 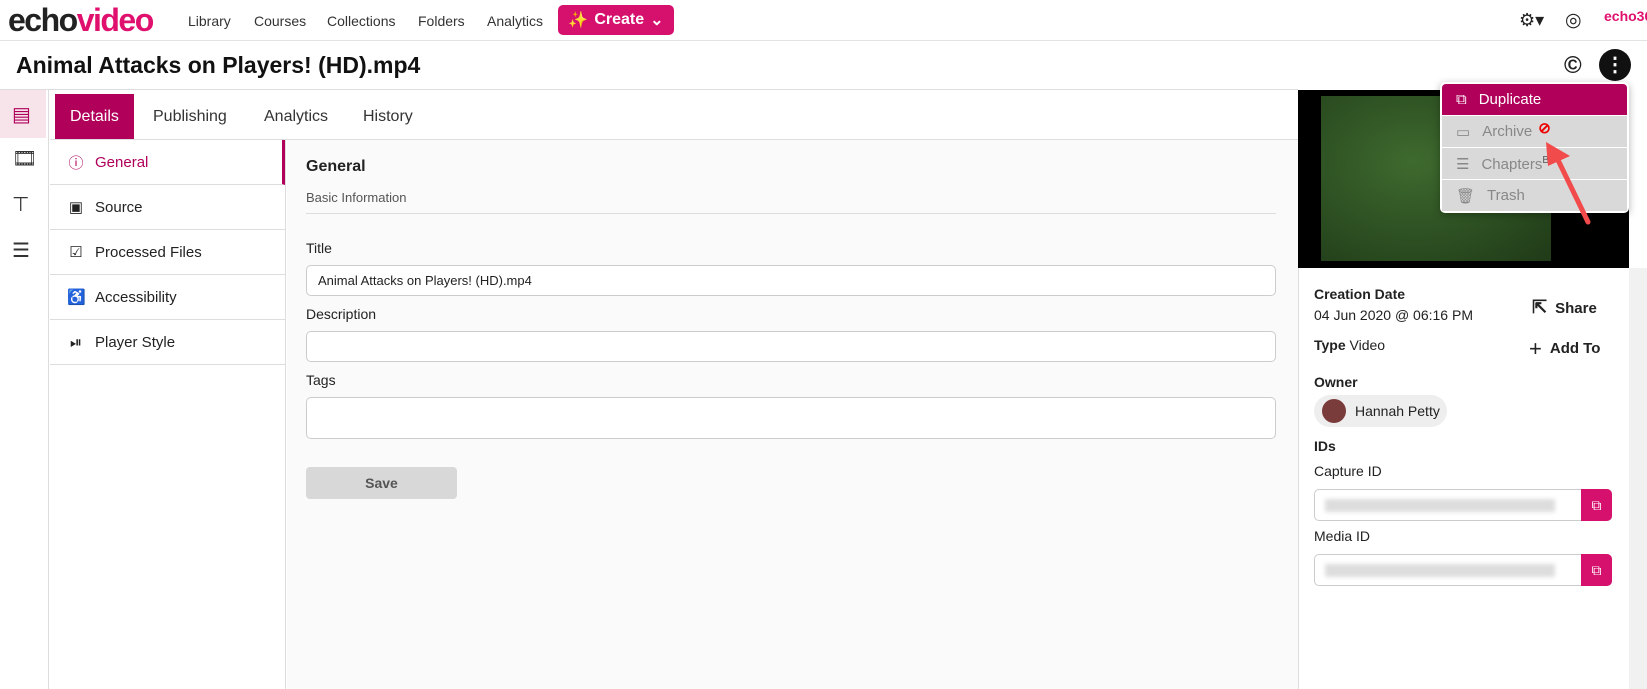 What do you see at coordinates (1348, 471) in the screenshot?
I see `capture-id-label: Capture ID` at bounding box center [1348, 471].